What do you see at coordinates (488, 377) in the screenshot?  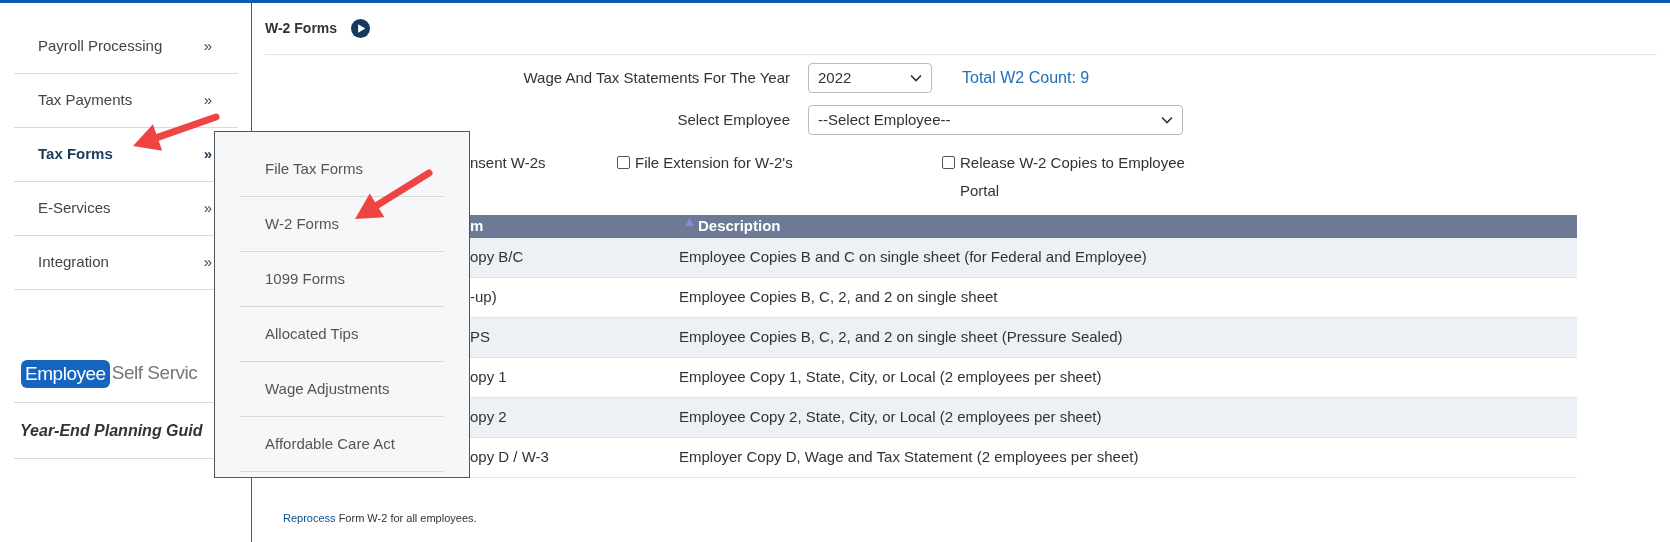 I see `table-cell: opy 1` at bounding box center [488, 377].